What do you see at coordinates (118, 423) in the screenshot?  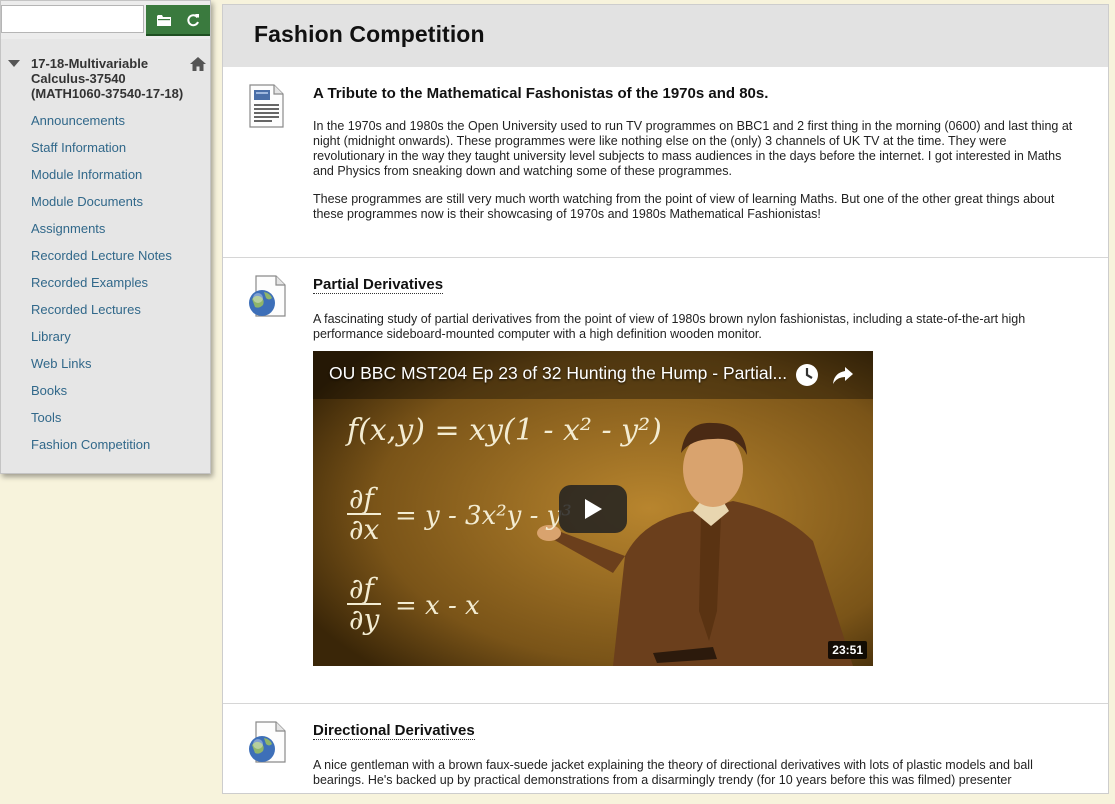 I see `menu-item-tools: Tools` at bounding box center [118, 423].